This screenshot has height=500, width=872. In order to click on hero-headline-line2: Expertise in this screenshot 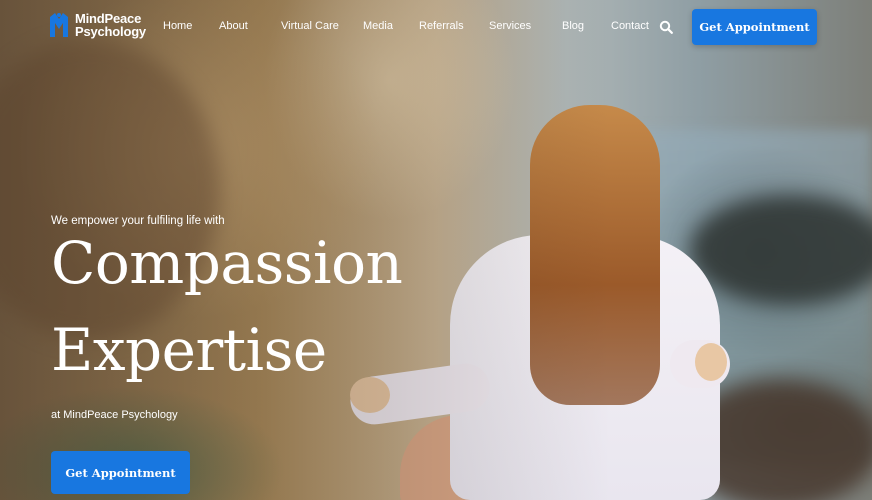, I will do `click(189, 350)`.